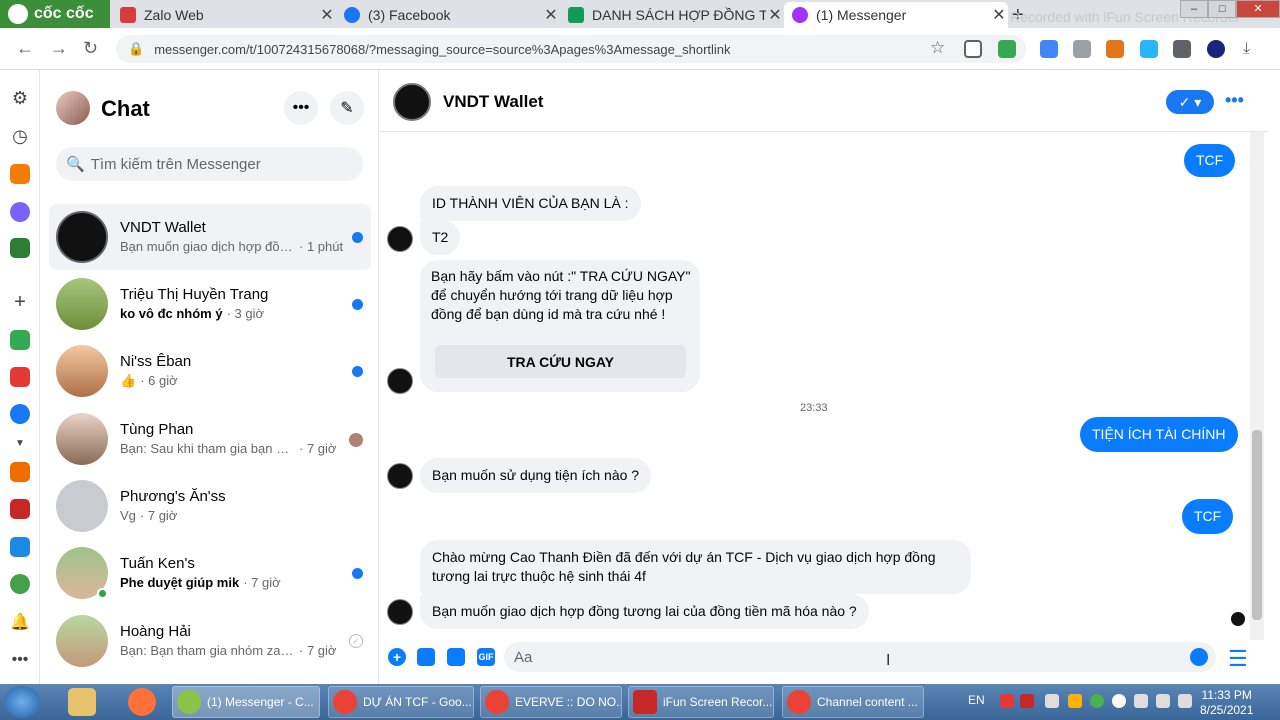 The width and height of the screenshot is (1280, 720). Describe the element at coordinates (173, 496) in the screenshot. I see `conversation-name: Phương's Ăn'ss` at that location.